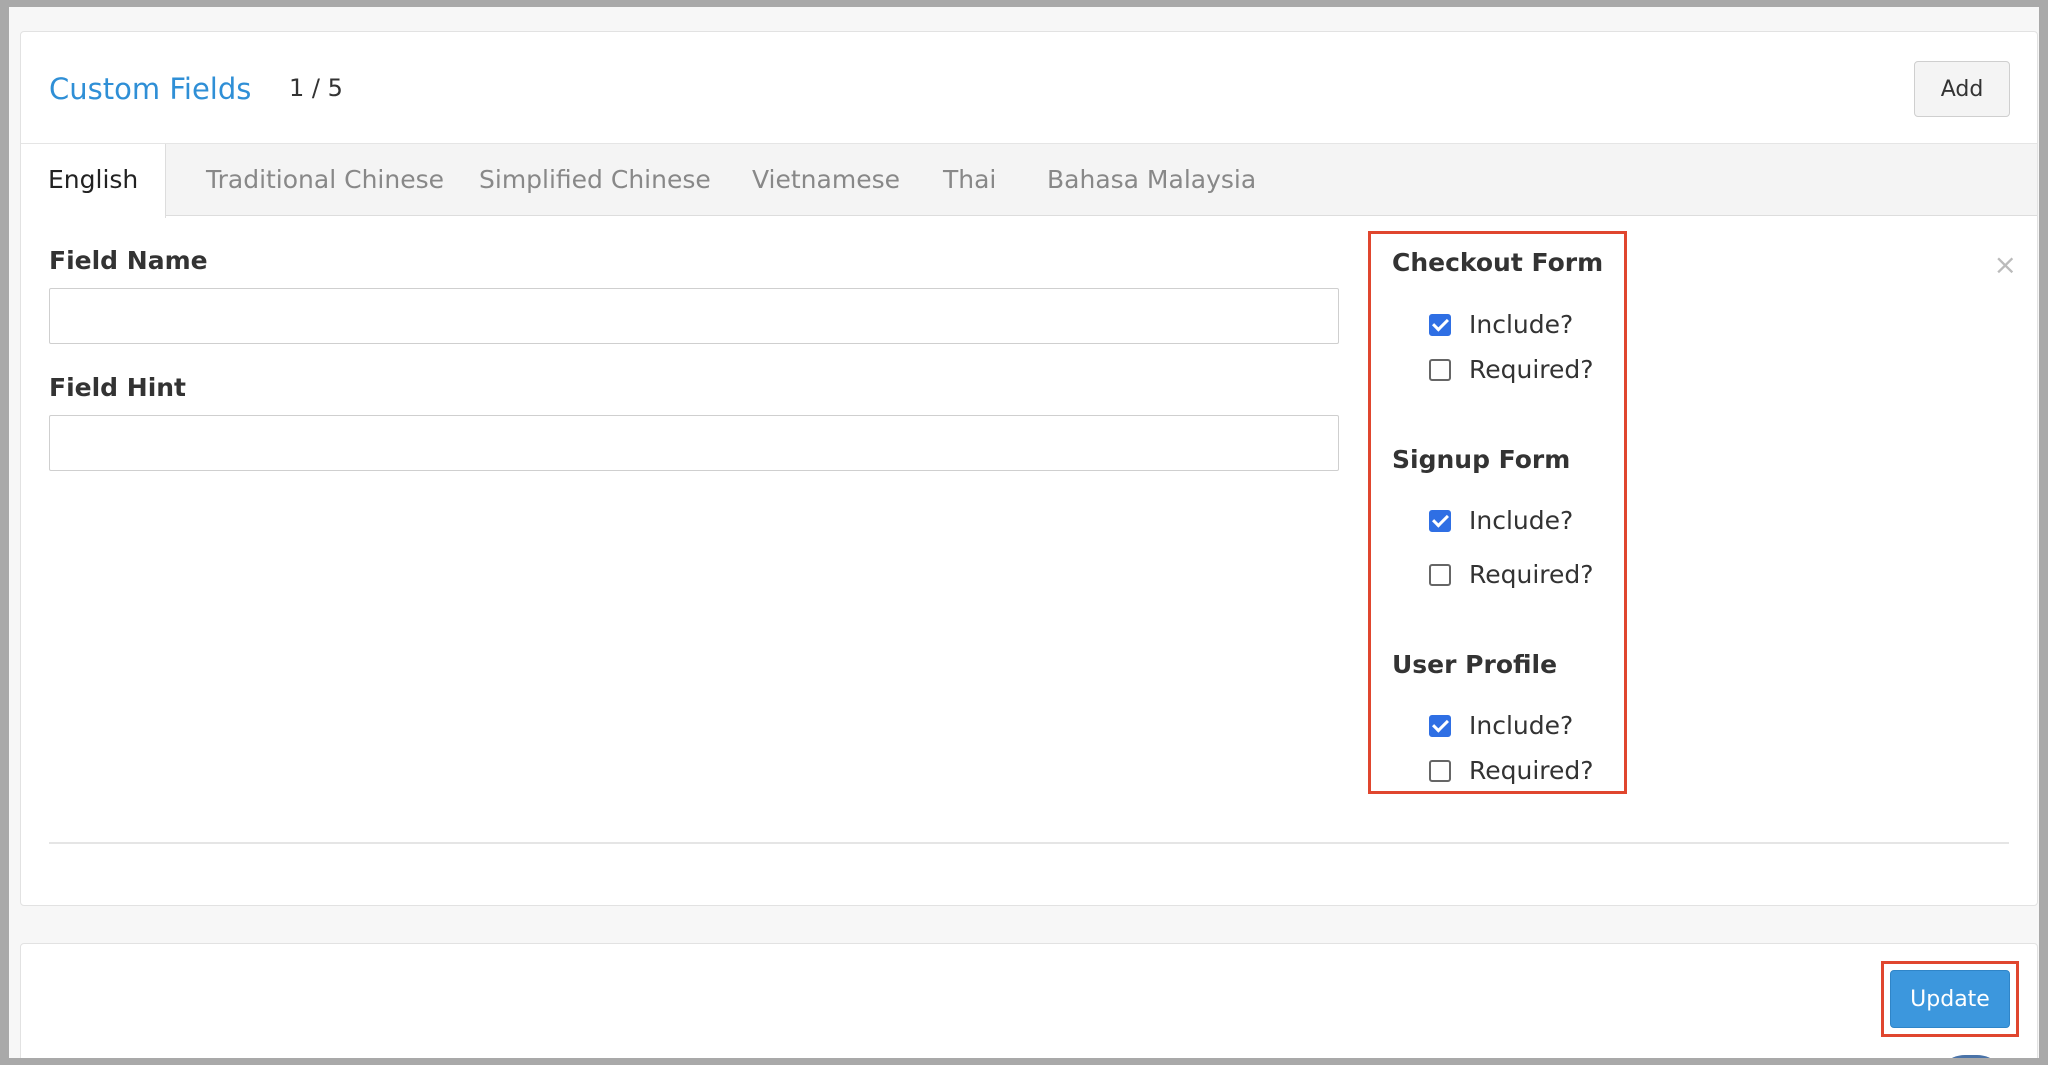 This screenshot has height=1065, width=2048. Describe the element at coordinates (1440, 520) in the screenshot. I see `signup-include-checkbox` at that location.